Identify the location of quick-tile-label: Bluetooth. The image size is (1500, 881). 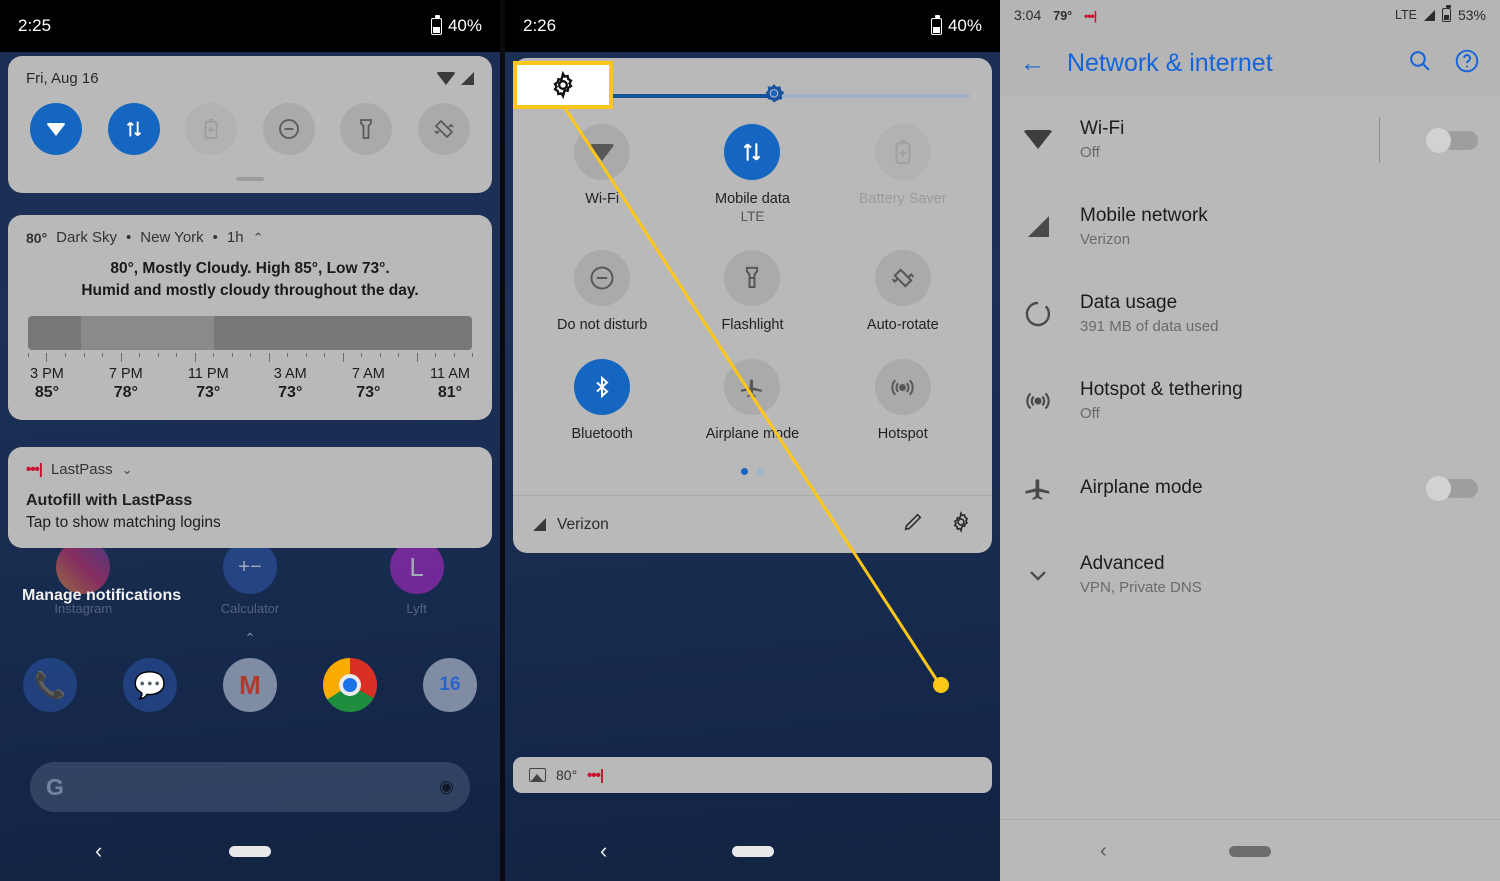
(602, 434).